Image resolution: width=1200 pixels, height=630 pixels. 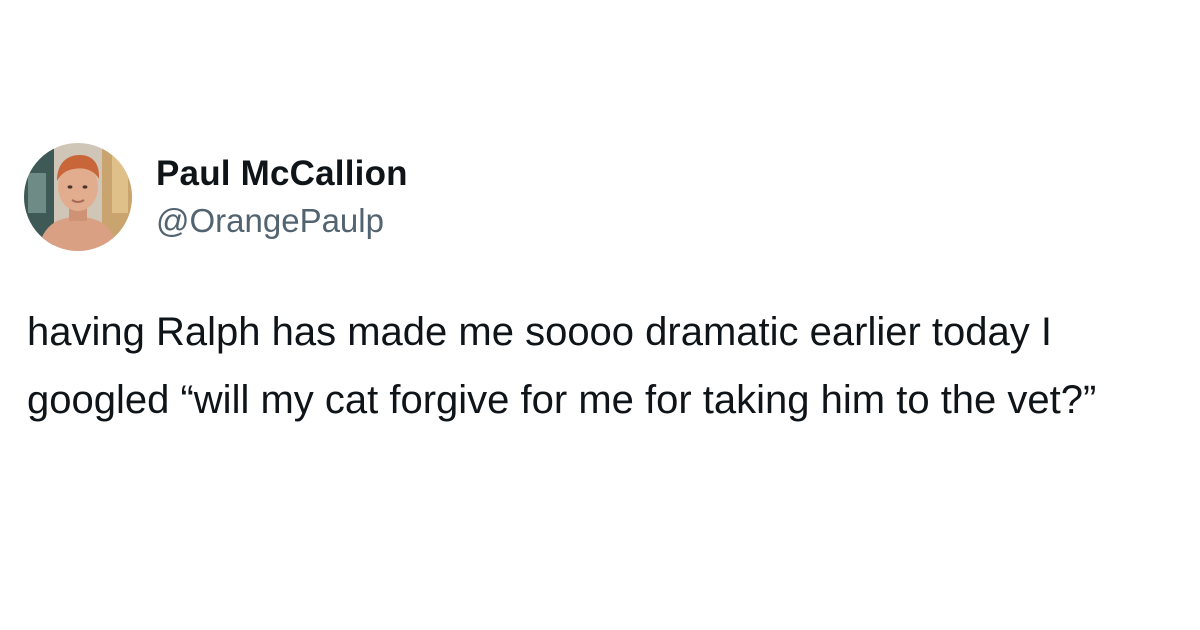 I want to click on avatar, so click(x=78, y=197).